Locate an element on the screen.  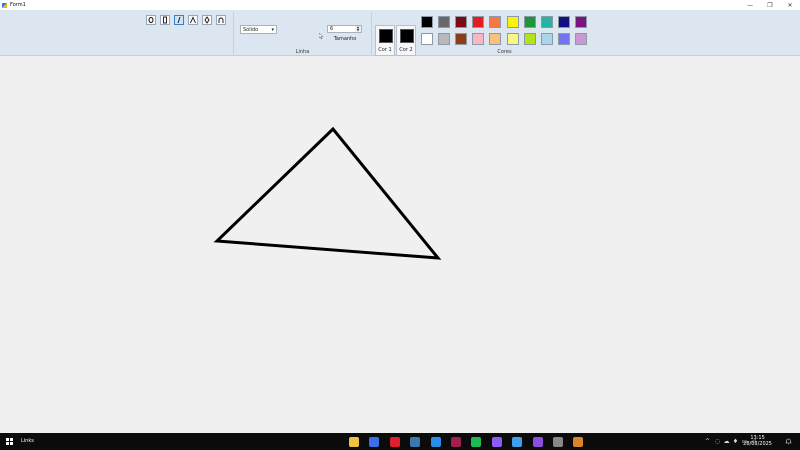
curve-icon is located at coordinates (221, 20).